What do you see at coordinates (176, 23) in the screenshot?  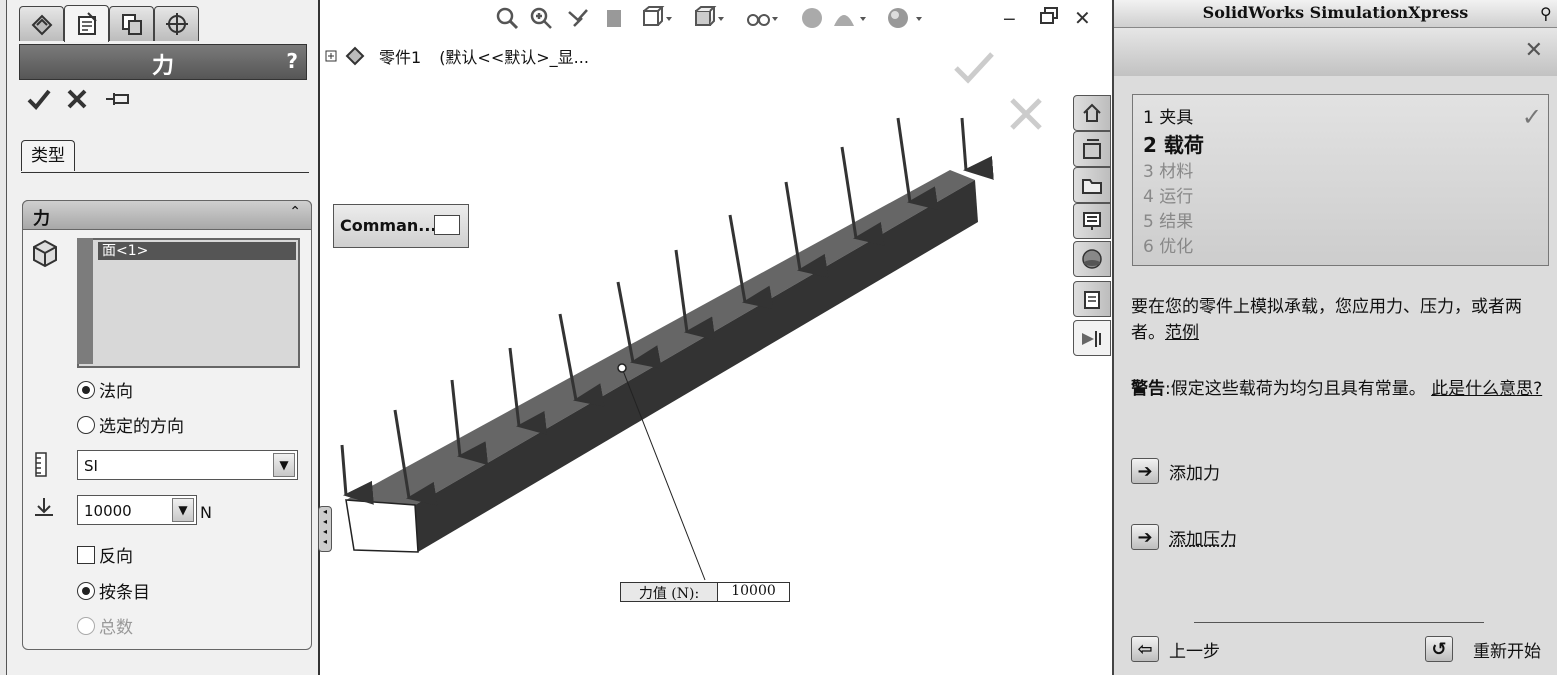 I see `tab-dim-xpert` at bounding box center [176, 23].